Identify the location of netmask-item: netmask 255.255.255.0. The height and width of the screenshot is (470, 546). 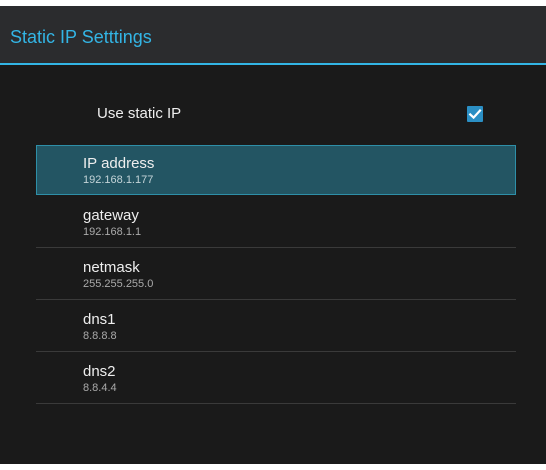
(276, 274).